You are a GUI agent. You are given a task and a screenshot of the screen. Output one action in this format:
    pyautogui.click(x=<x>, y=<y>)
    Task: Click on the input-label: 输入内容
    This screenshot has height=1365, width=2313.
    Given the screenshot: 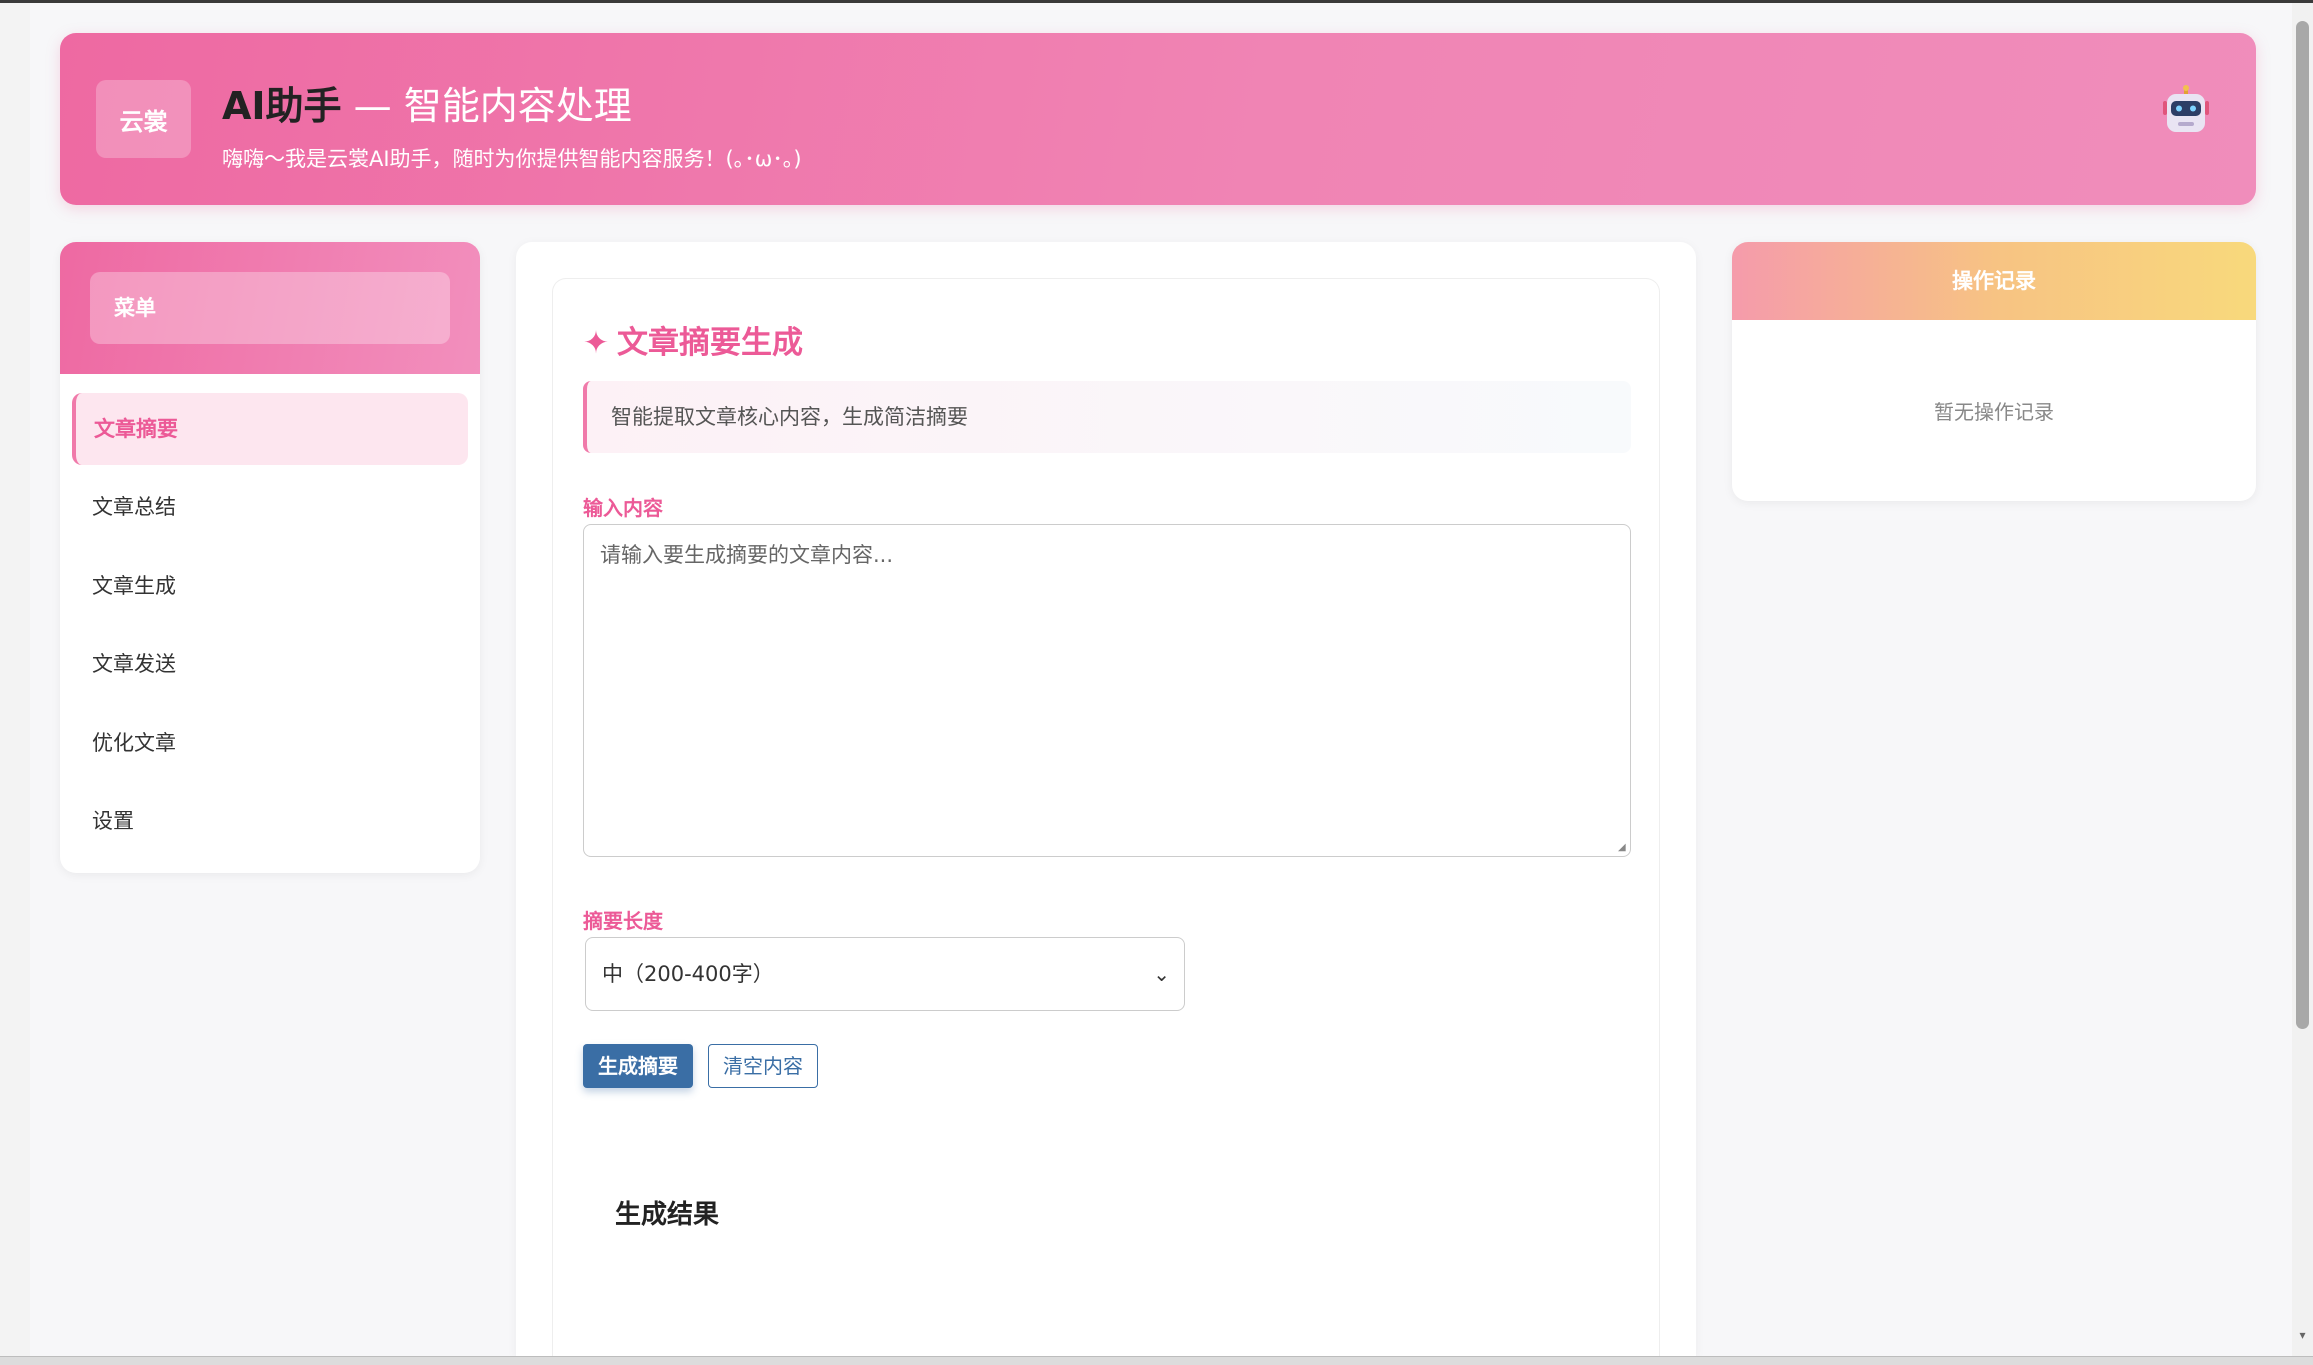 What is the action you would take?
    pyautogui.click(x=623, y=508)
    